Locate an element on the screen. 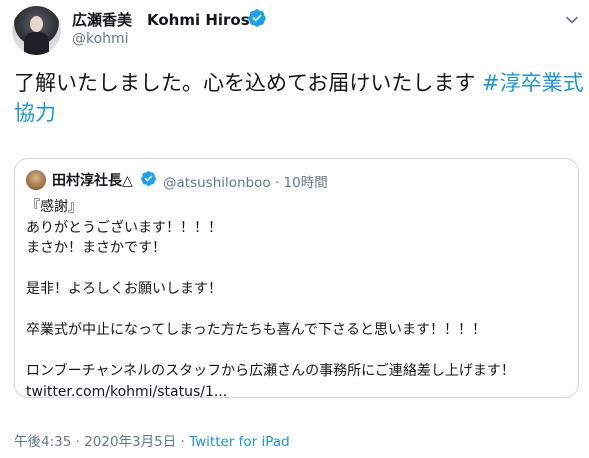  quoted-line: 卒業式が中止になってしまった方たちも喜んで下さると思います！！！！ is located at coordinates (256, 330).